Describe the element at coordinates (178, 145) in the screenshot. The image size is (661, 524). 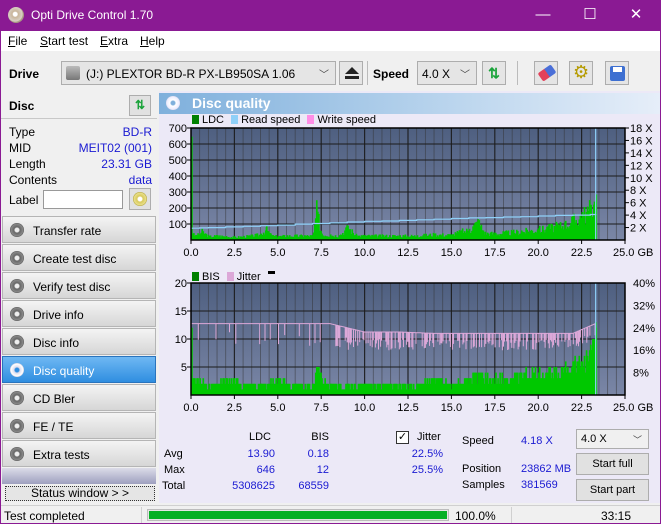
I see `y-tick-label: 600` at that location.